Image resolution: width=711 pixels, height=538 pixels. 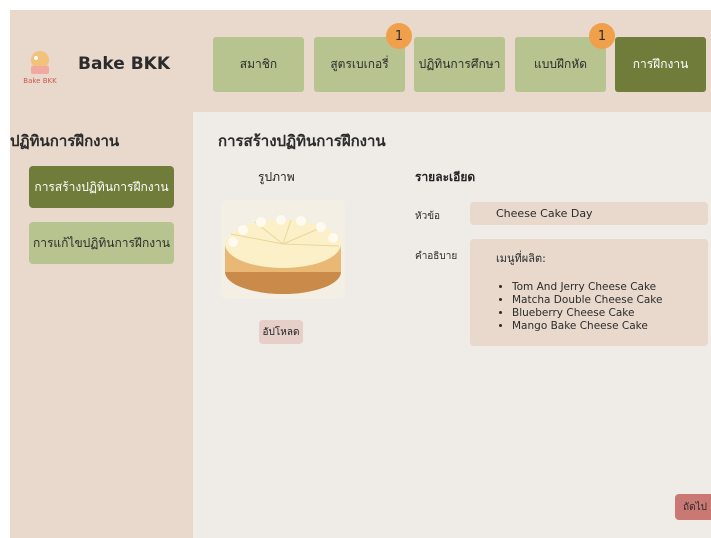 I want to click on tab-exercises: แบบฝึกหัด 1, so click(x=565, y=57).